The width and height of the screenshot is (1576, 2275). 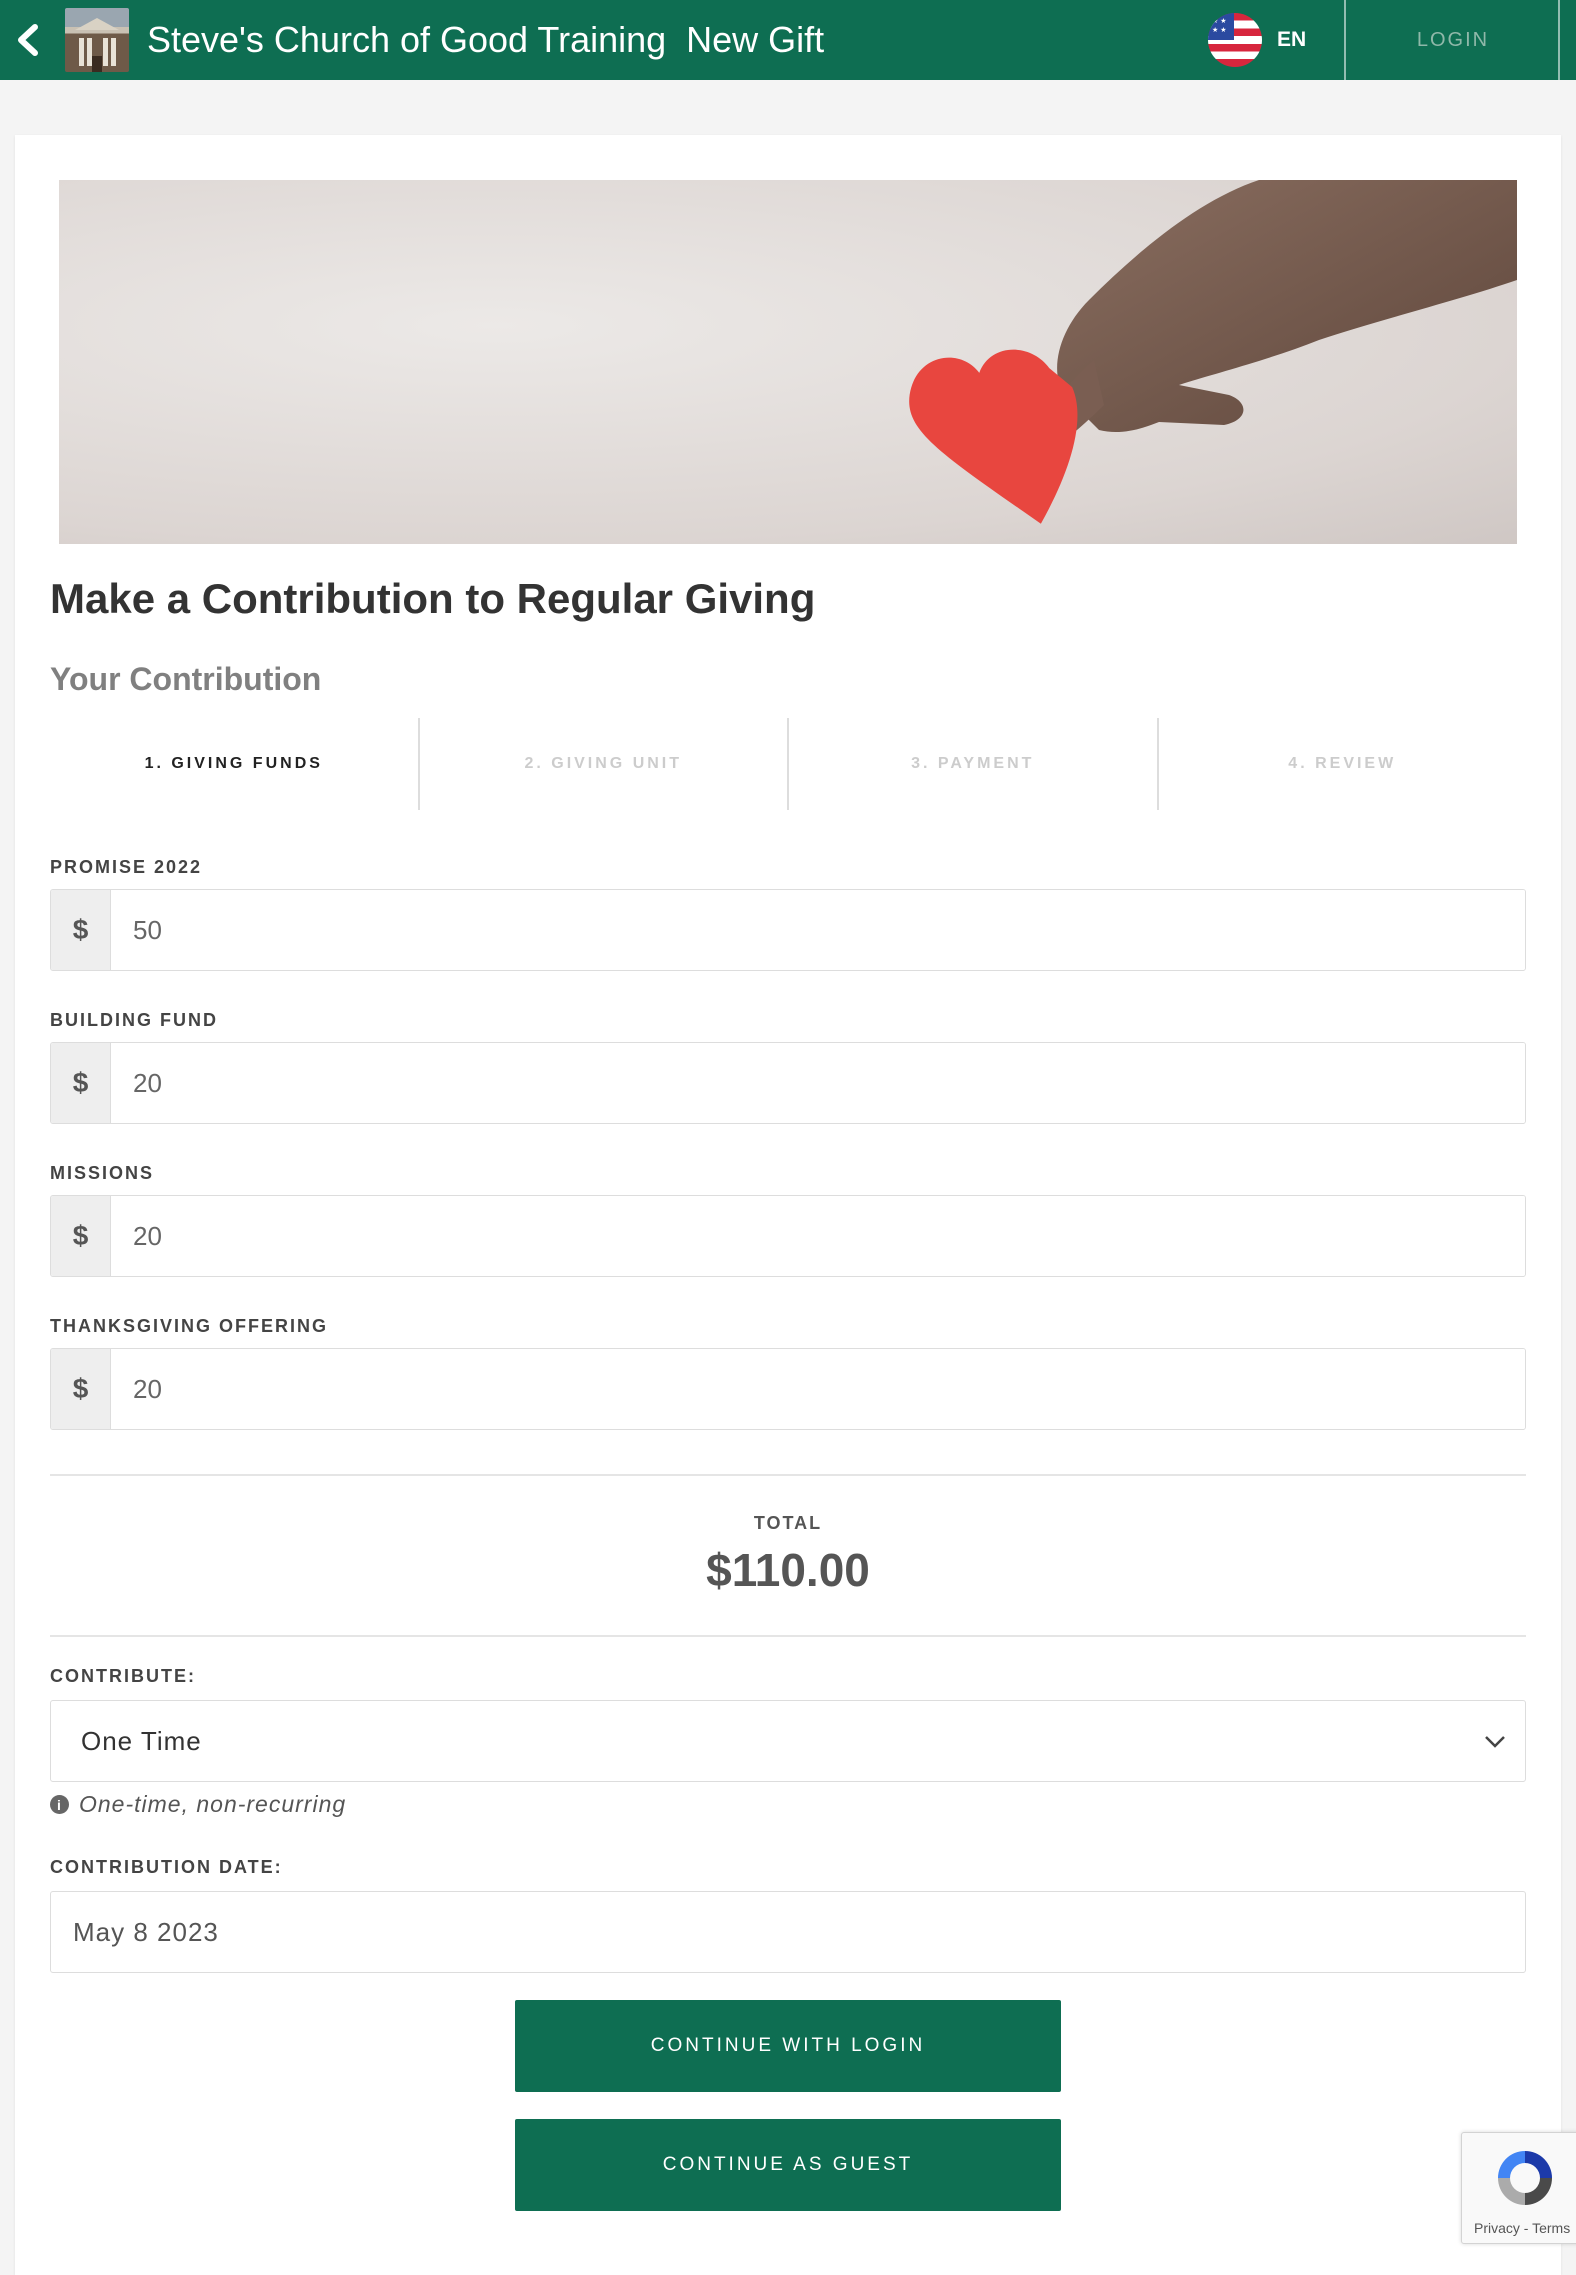 What do you see at coordinates (213, 1804) in the screenshot?
I see `contribute-help-text: One-time, non-recurring` at bounding box center [213, 1804].